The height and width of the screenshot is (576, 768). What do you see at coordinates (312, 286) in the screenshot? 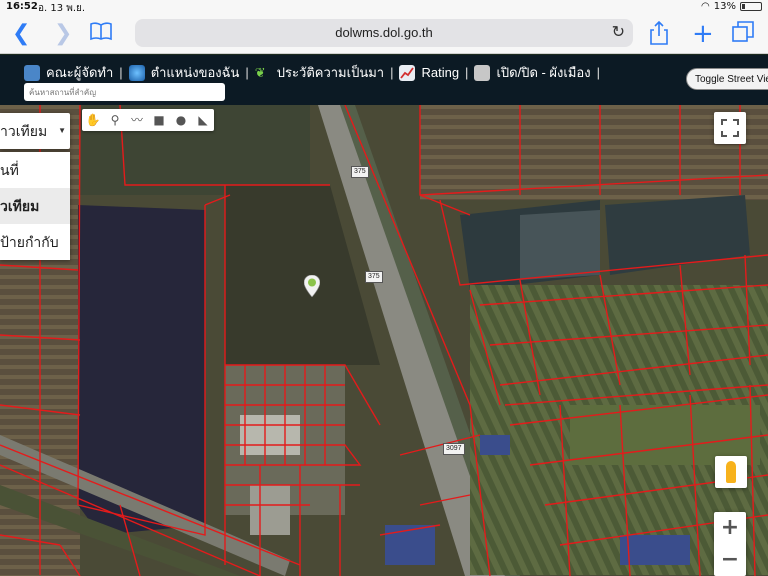
I see `map-marker-icon` at bounding box center [312, 286].